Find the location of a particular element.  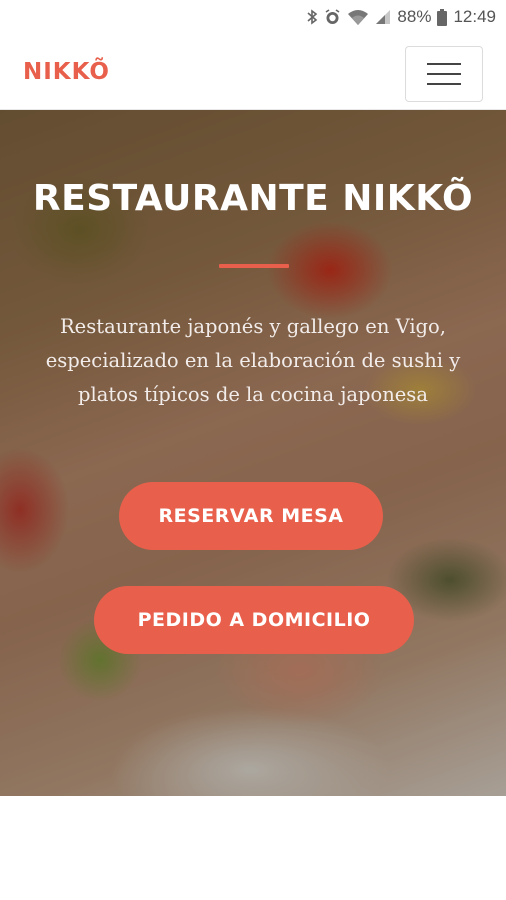

battery-icon is located at coordinates (442, 17).